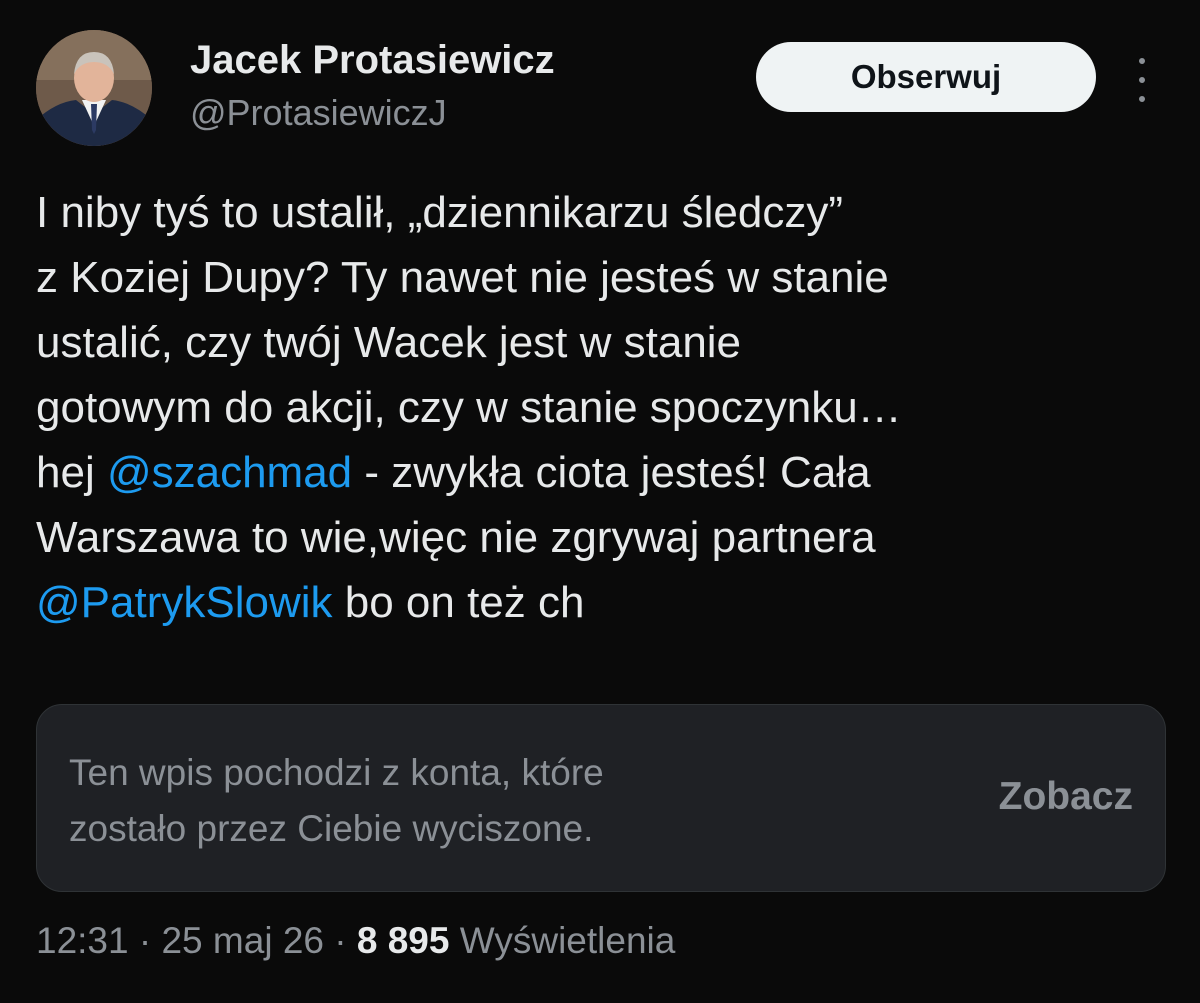 This screenshot has height=1003, width=1200. I want to click on muted-notice-line: zostało przez Ciebie wyciszone., so click(331, 828).